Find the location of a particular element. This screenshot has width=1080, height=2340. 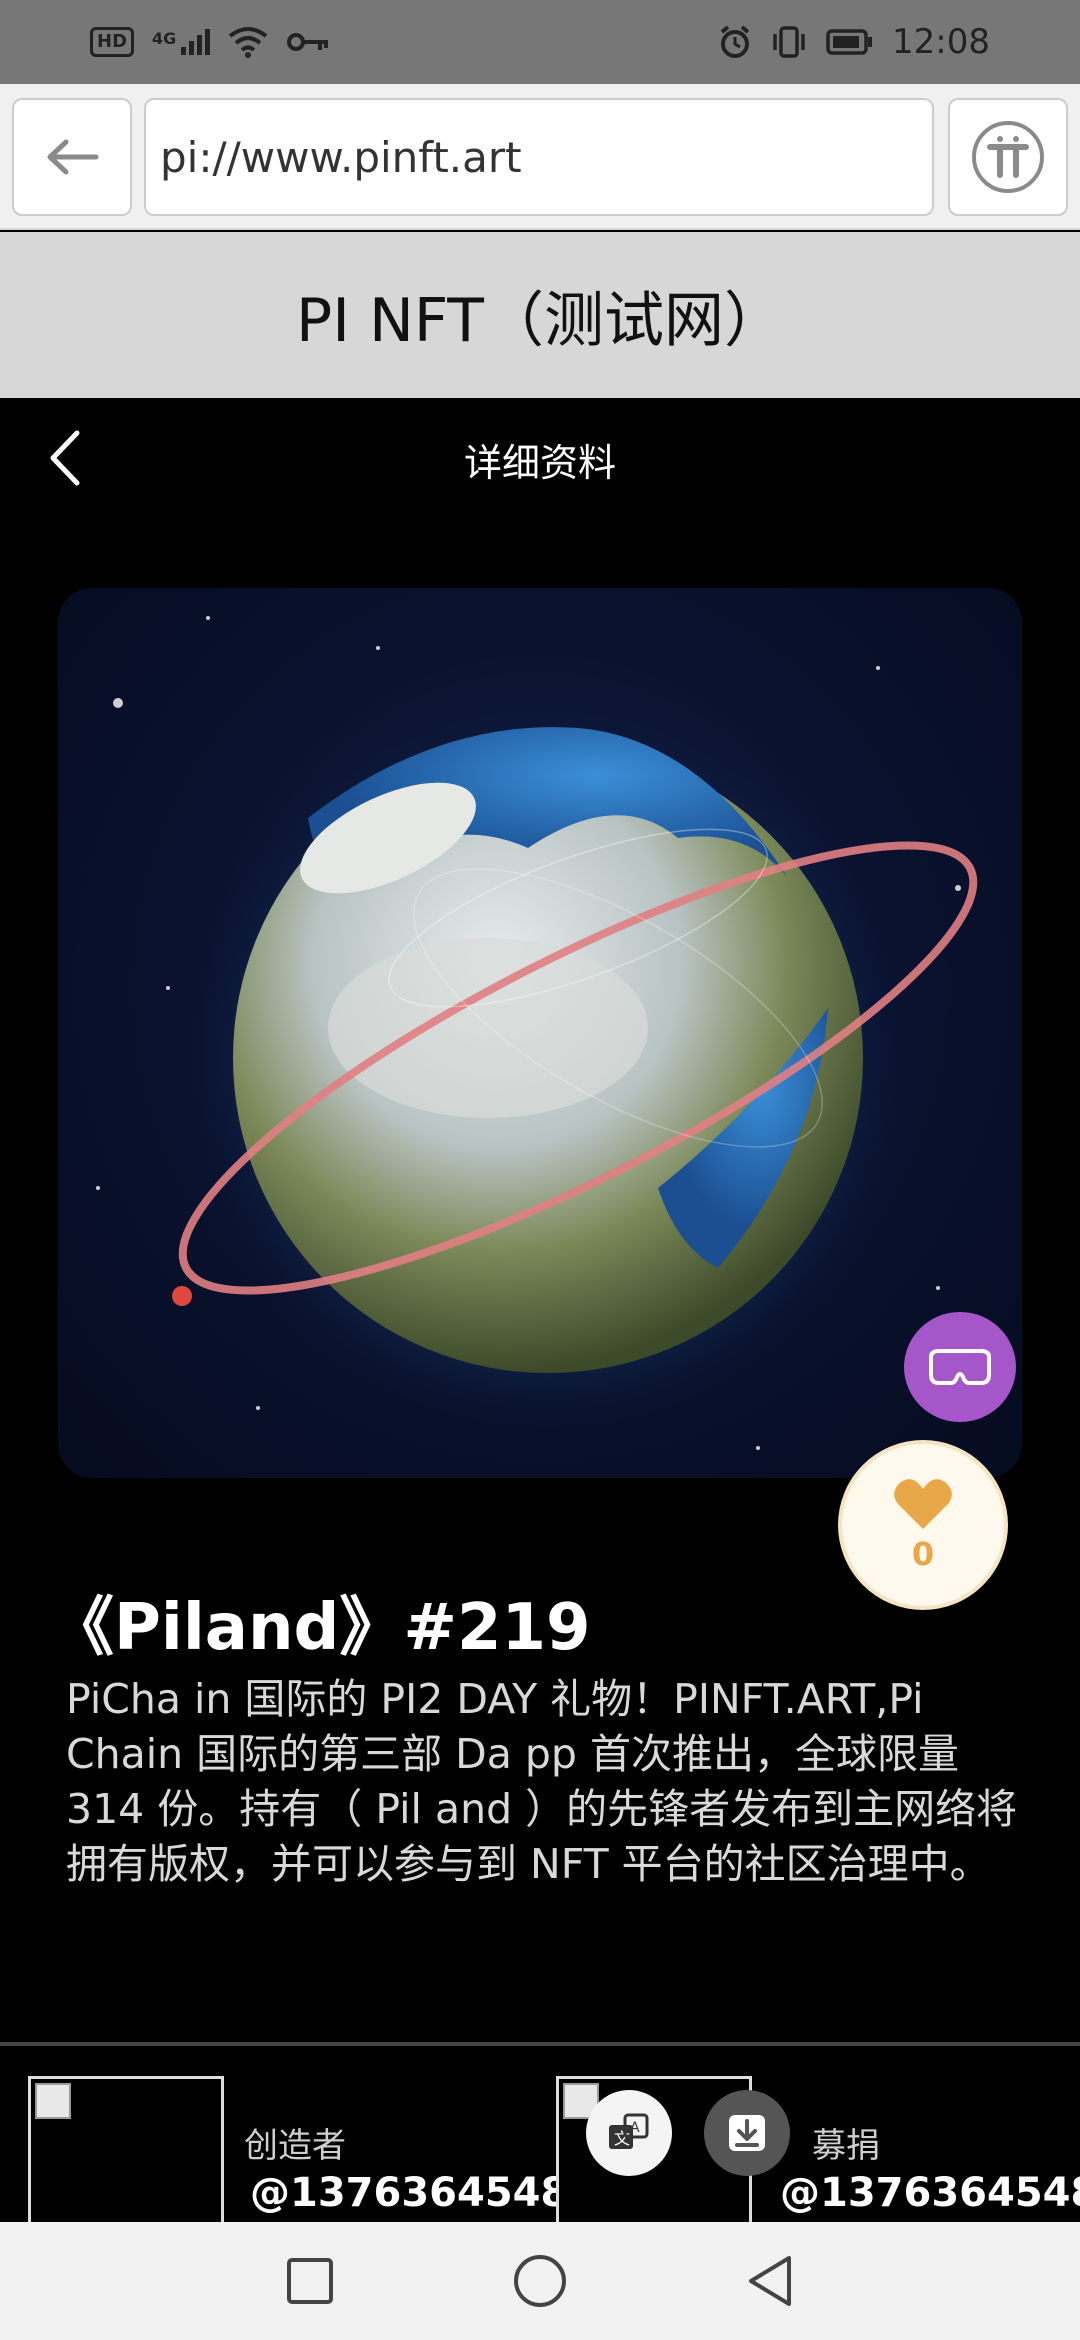

hd-badge: HD is located at coordinates (112, 42).